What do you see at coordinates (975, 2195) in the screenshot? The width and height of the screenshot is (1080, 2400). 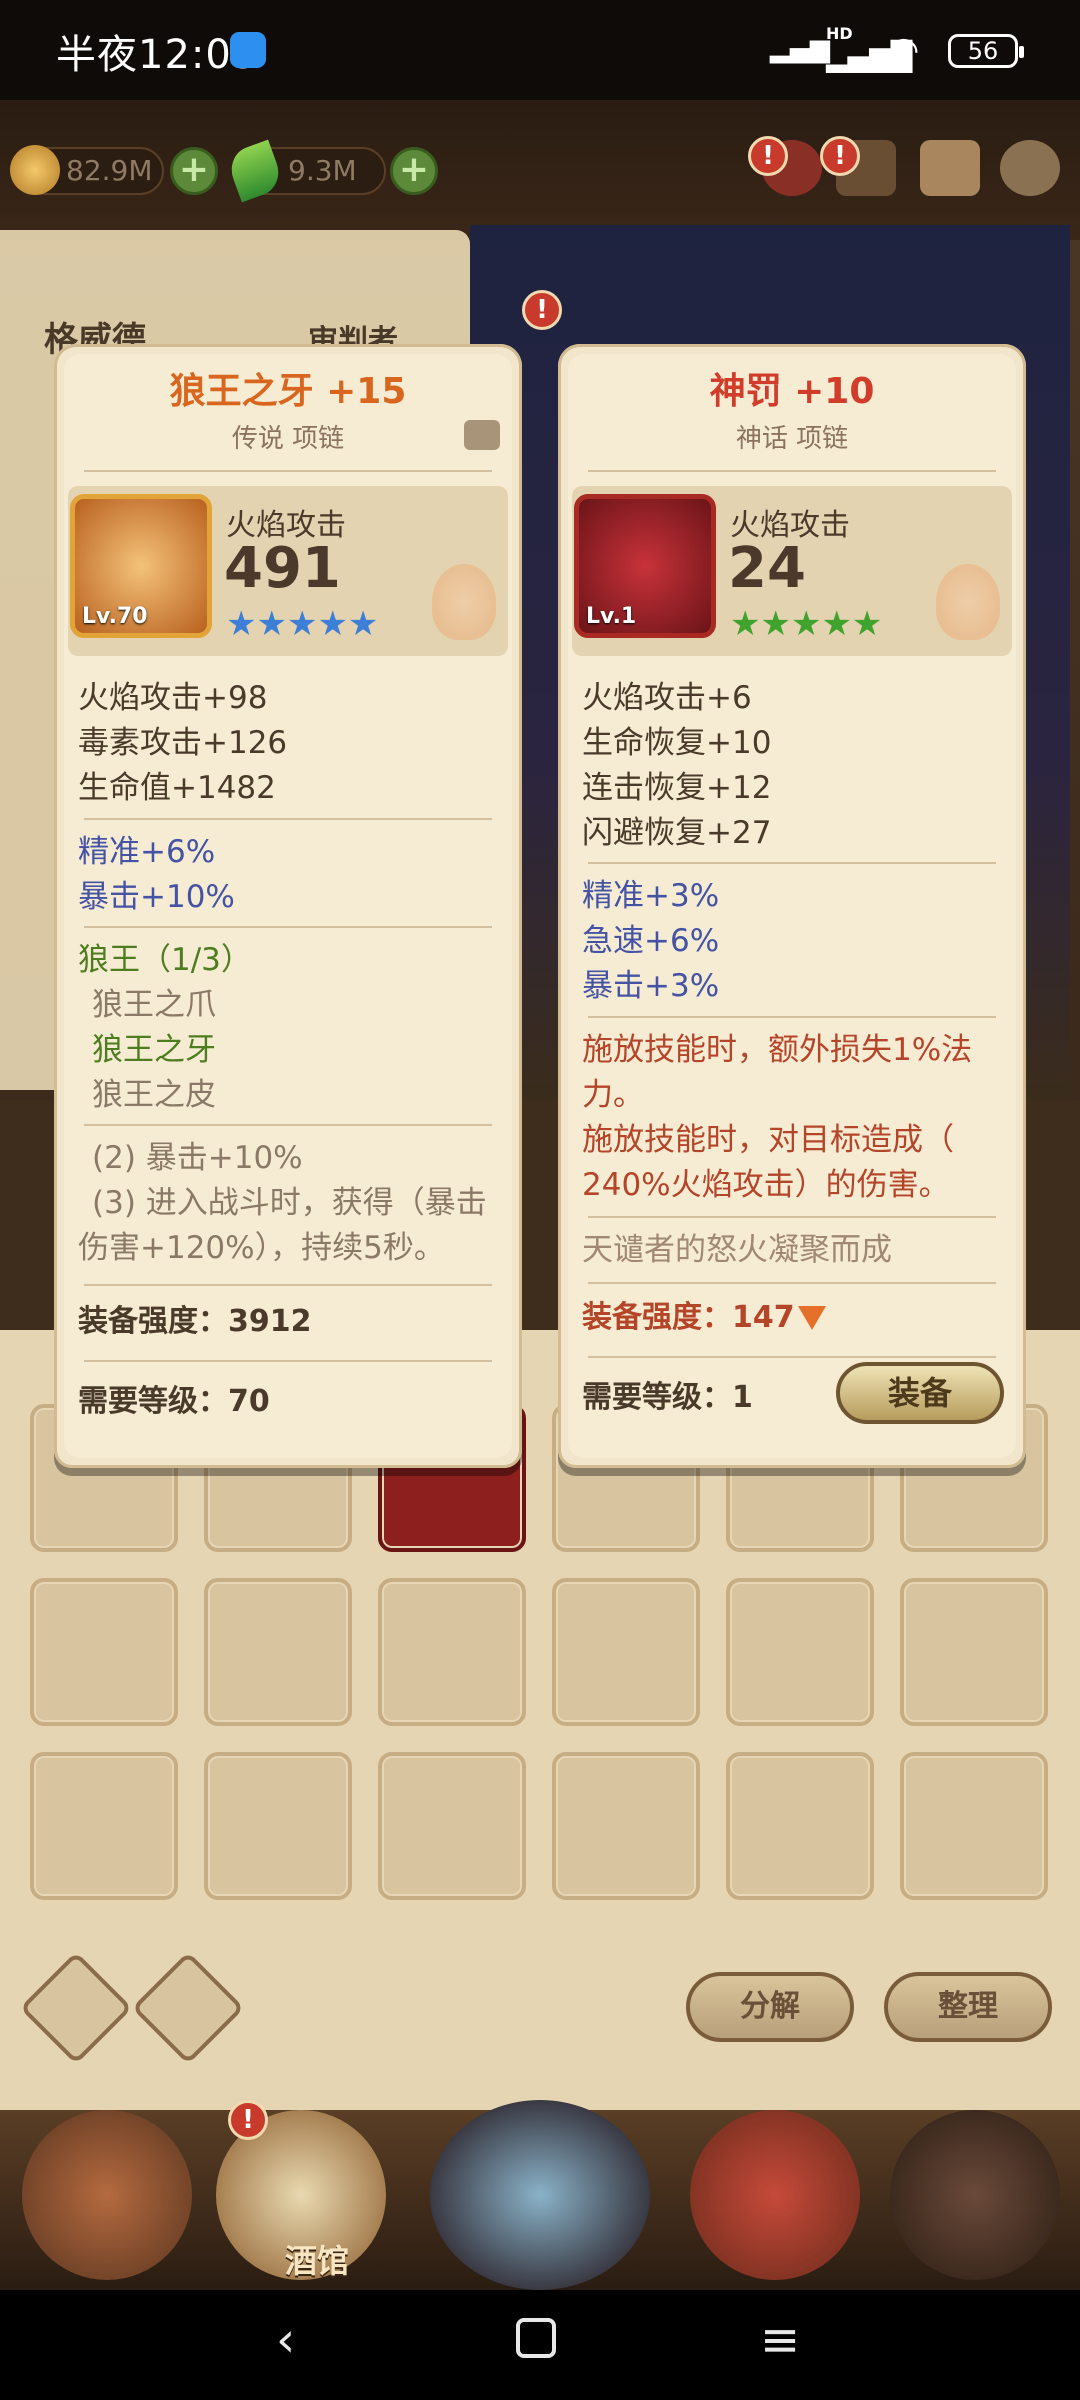 I see `forge-cauldron-icon` at bounding box center [975, 2195].